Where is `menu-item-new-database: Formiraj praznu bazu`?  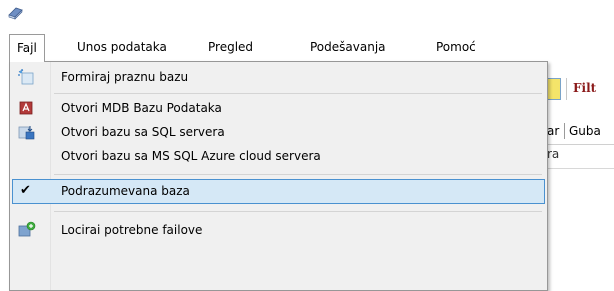 menu-item-new-database: Formiraj praznu bazu is located at coordinates (278, 77).